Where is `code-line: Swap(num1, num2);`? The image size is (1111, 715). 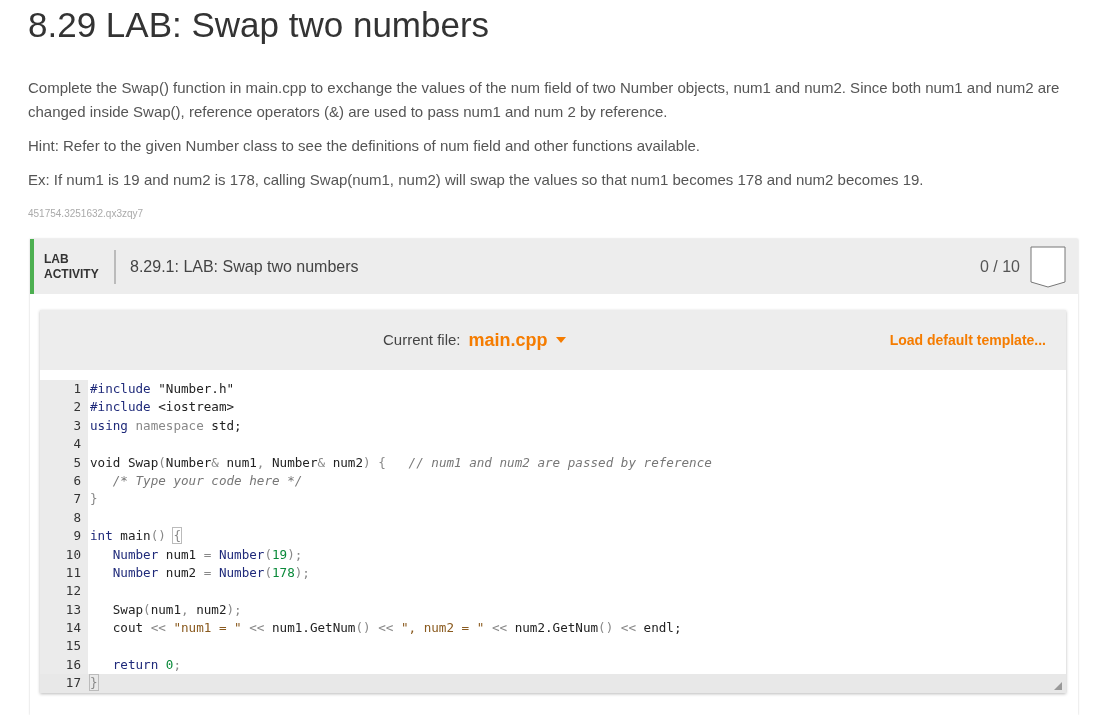 code-line: Swap(num1, num2); is located at coordinates (177, 609).